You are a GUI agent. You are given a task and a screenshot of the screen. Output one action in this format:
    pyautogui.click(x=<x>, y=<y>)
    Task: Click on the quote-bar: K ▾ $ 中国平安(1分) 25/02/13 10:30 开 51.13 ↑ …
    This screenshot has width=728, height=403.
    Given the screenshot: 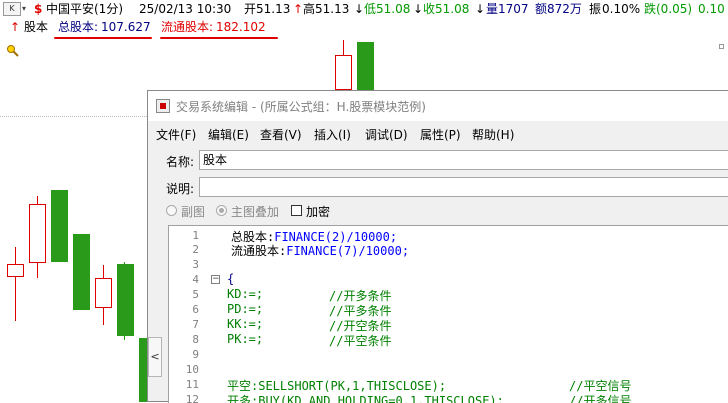 What is the action you would take?
    pyautogui.click(x=364, y=9)
    